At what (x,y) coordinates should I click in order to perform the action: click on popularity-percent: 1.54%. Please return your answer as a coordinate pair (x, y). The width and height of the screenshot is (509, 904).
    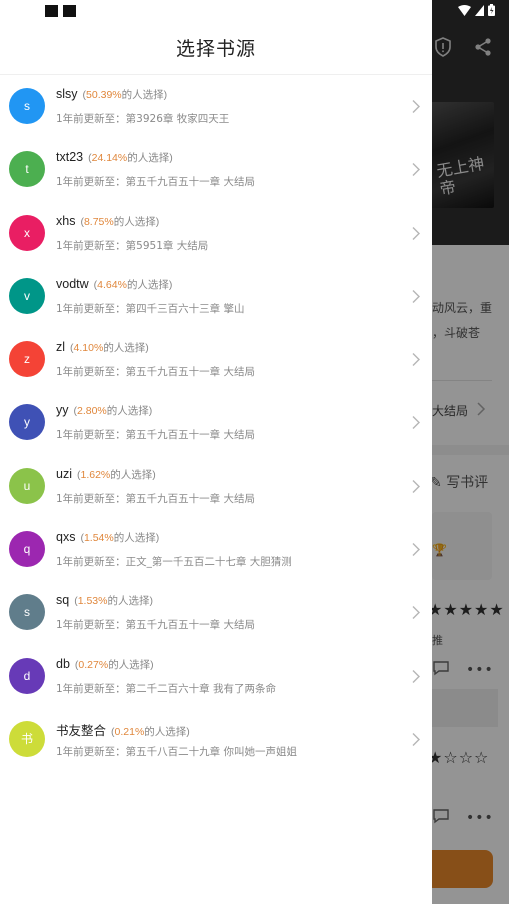
    Looking at the image, I should click on (98, 538).